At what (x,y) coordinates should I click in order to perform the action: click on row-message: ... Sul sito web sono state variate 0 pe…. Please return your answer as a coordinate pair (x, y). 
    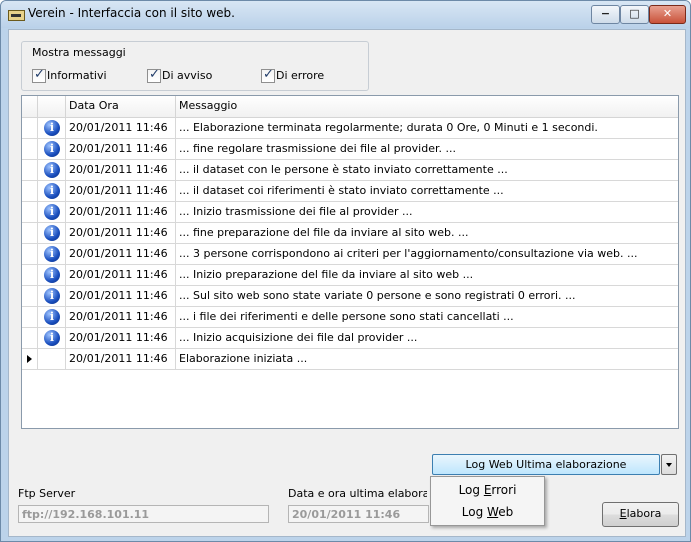
    Looking at the image, I should click on (377, 295).